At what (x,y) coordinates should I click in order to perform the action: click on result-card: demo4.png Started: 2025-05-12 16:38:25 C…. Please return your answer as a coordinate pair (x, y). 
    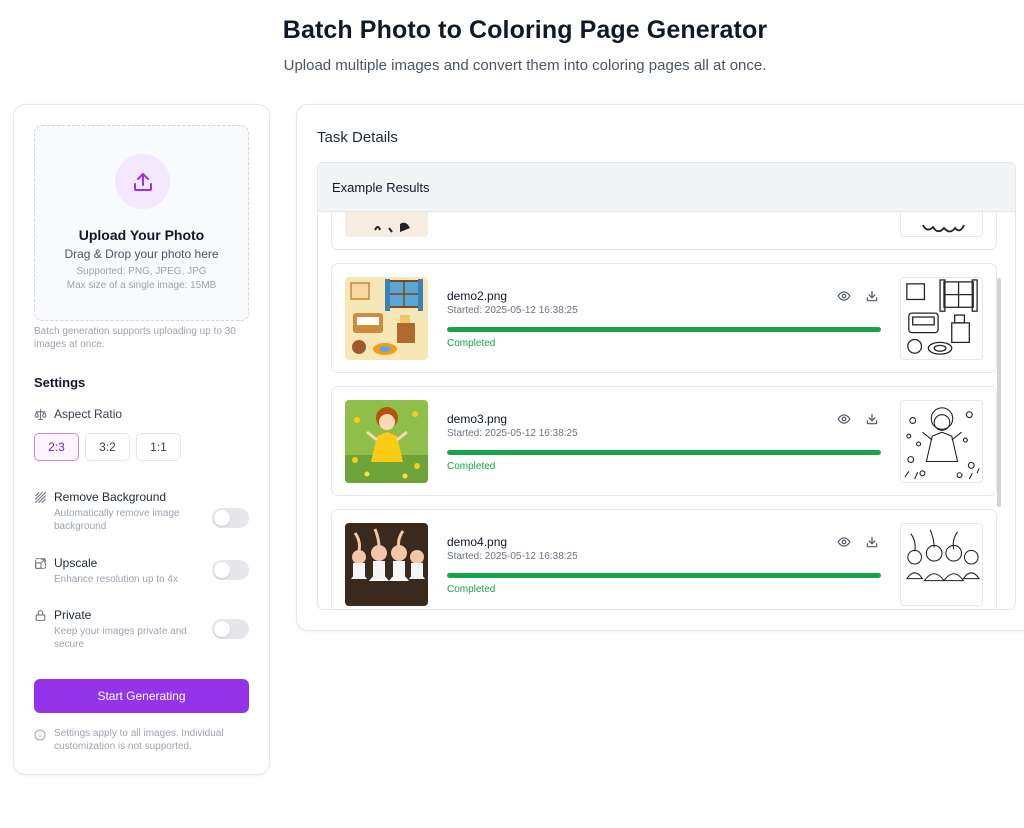
    Looking at the image, I should click on (664, 559).